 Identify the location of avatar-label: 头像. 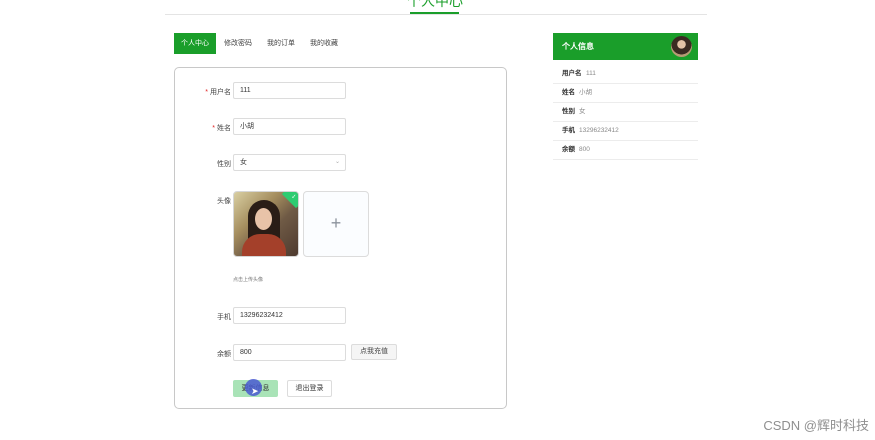
(224, 201).